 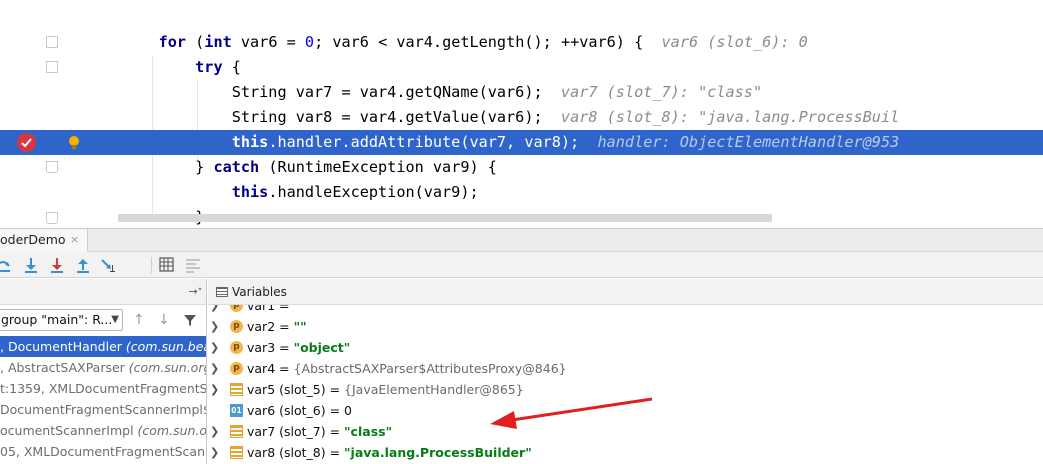 I want to click on toolbar-separator, so click(x=151, y=265).